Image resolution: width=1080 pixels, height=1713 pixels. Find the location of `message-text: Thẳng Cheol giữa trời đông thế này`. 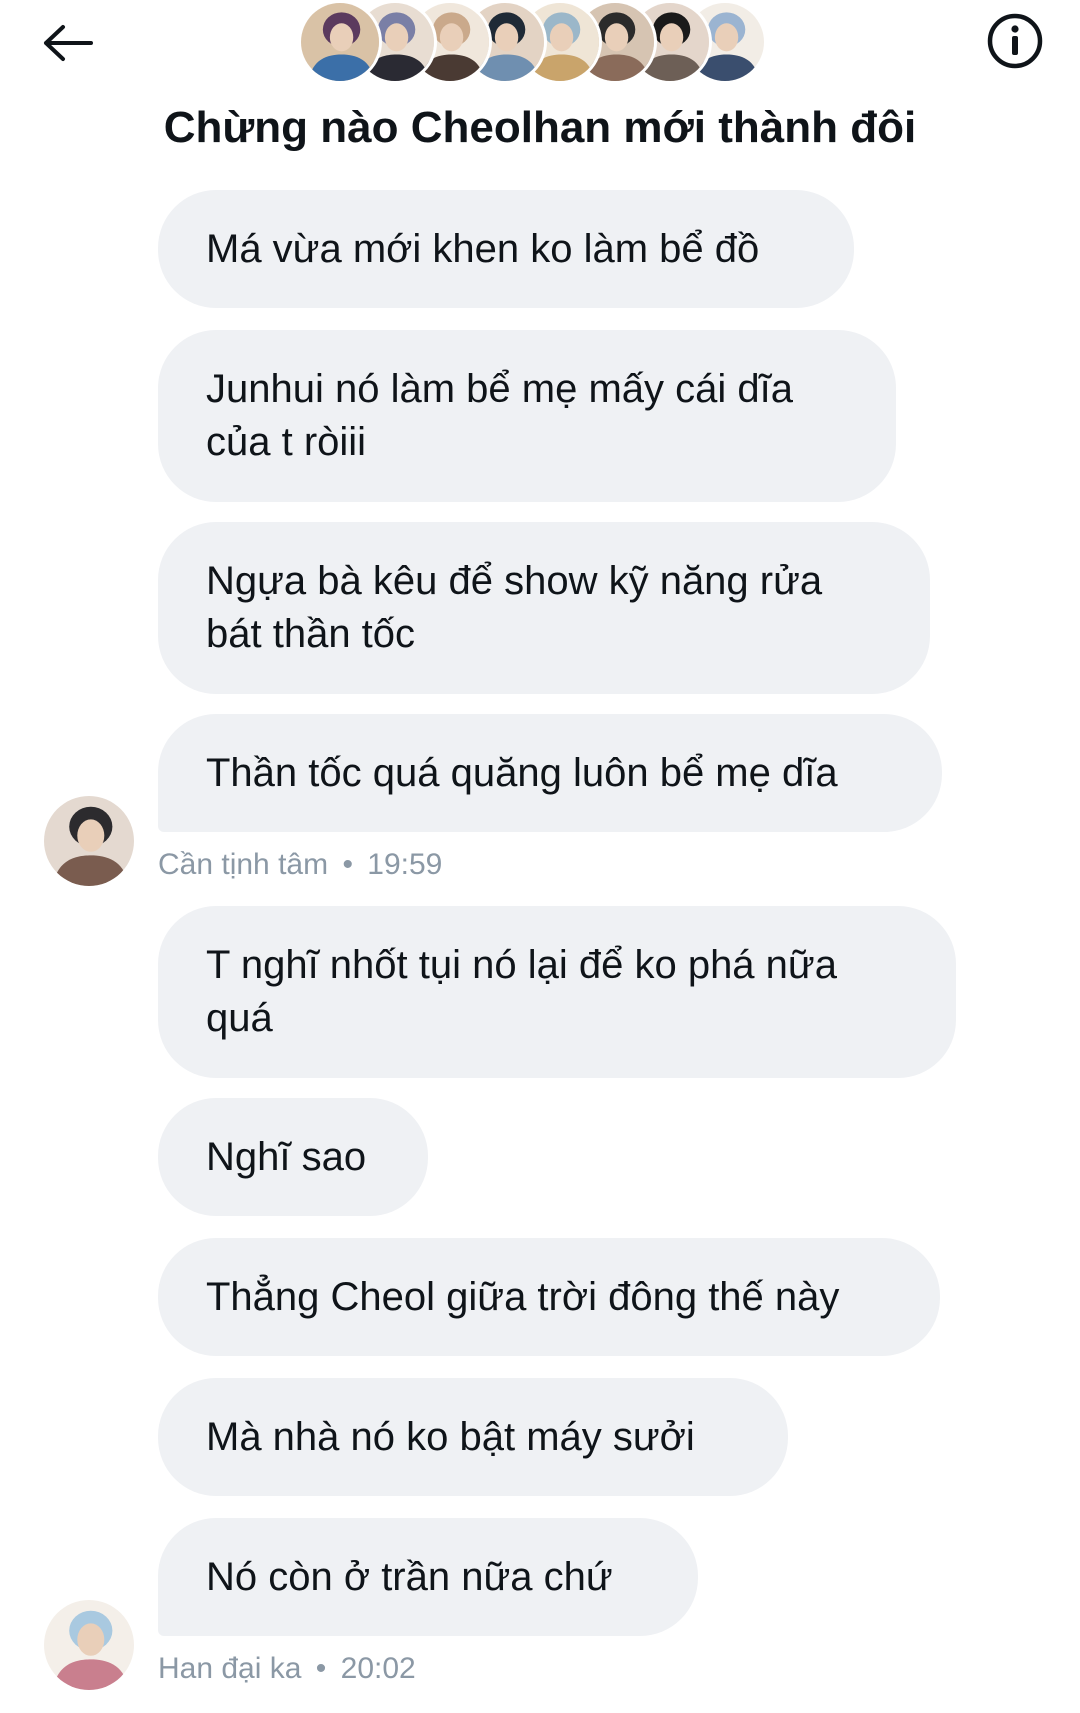

message-text: Thẳng Cheol giữa trời đông thế này is located at coordinates (523, 1296).